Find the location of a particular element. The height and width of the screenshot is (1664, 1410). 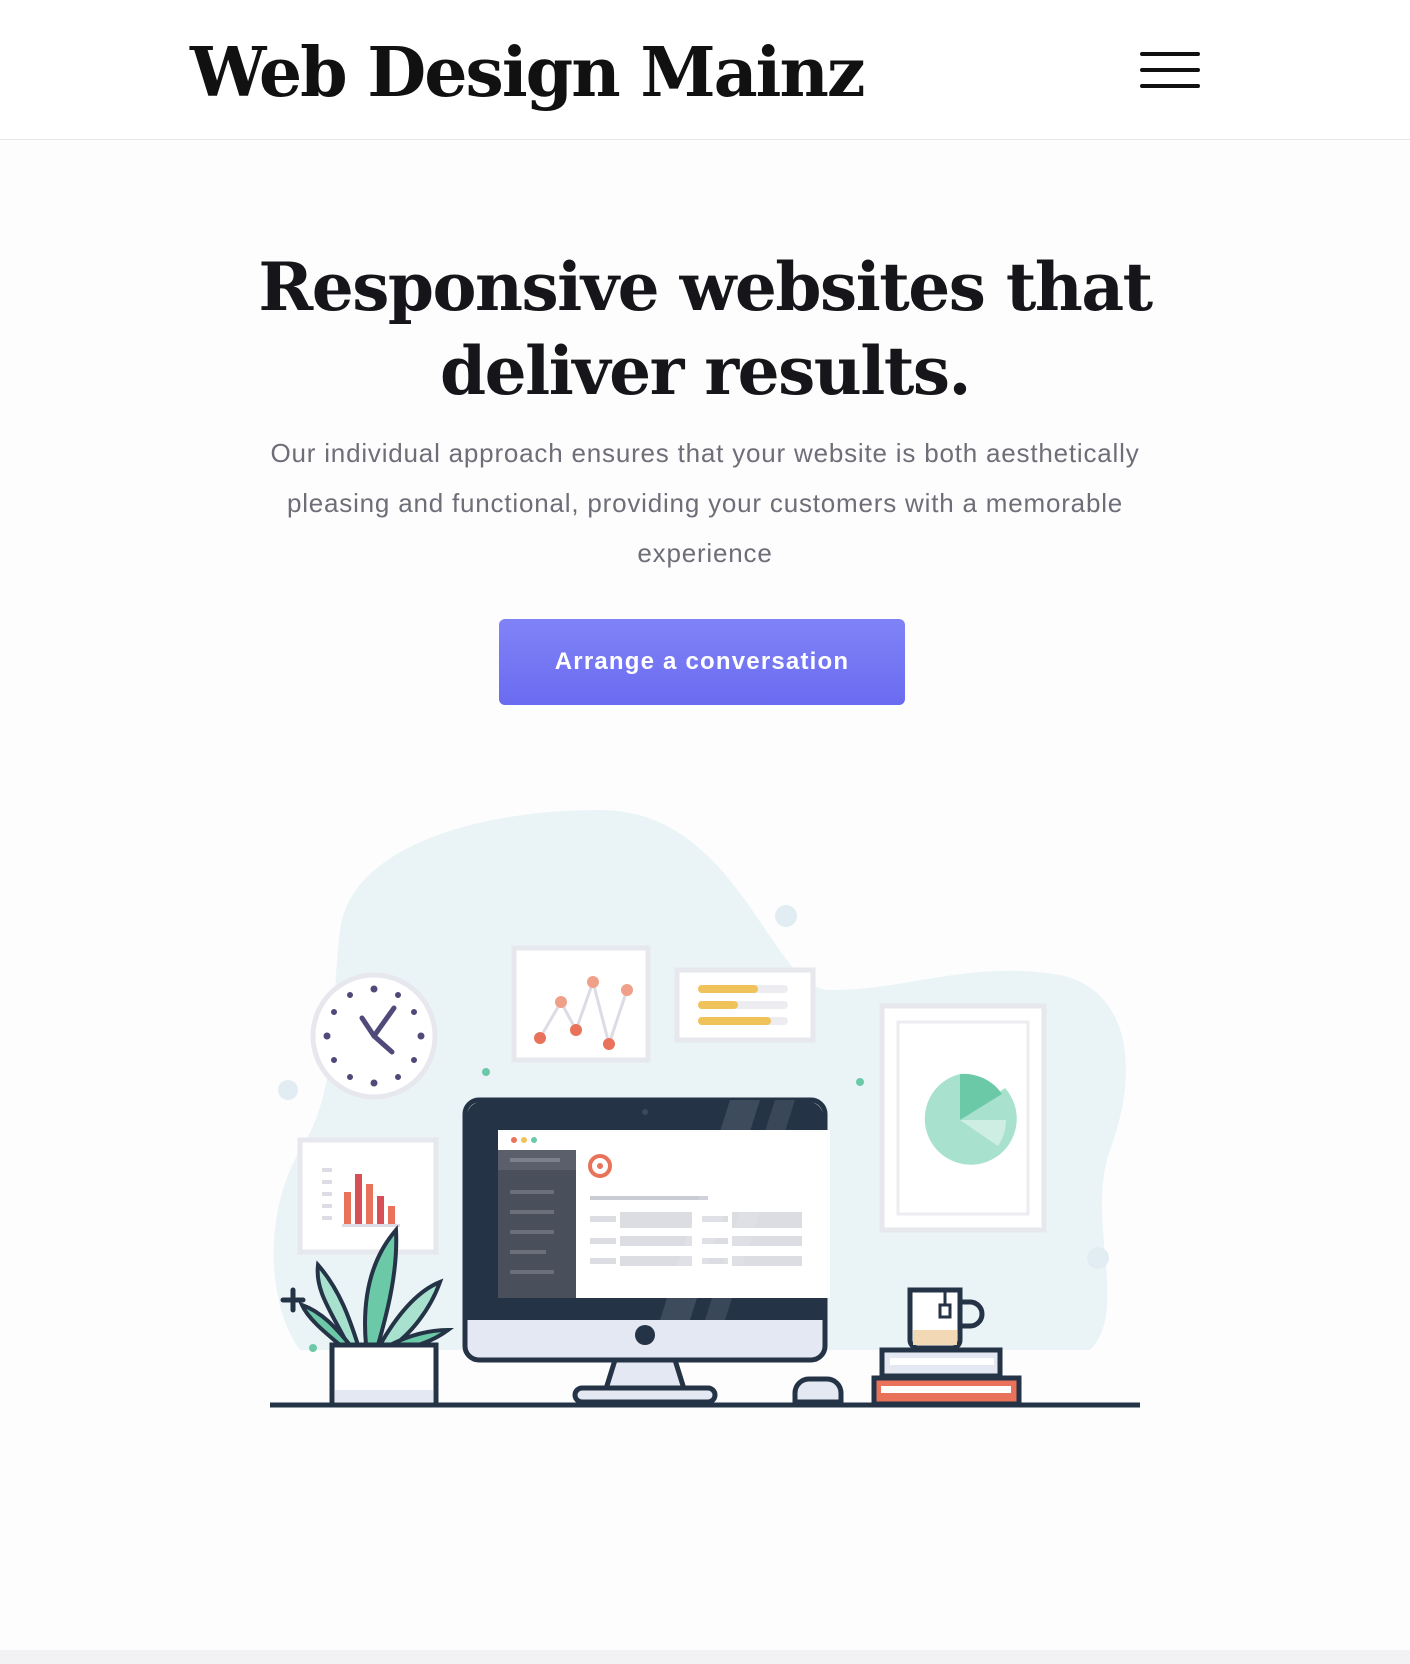

hero-title-line-1: Responsive websites that is located at coordinates (705, 287).